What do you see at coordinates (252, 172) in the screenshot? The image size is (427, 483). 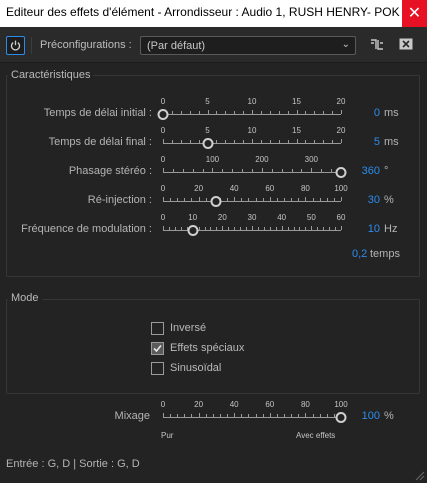 I see `slider-track-line` at bounding box center [252, 172].